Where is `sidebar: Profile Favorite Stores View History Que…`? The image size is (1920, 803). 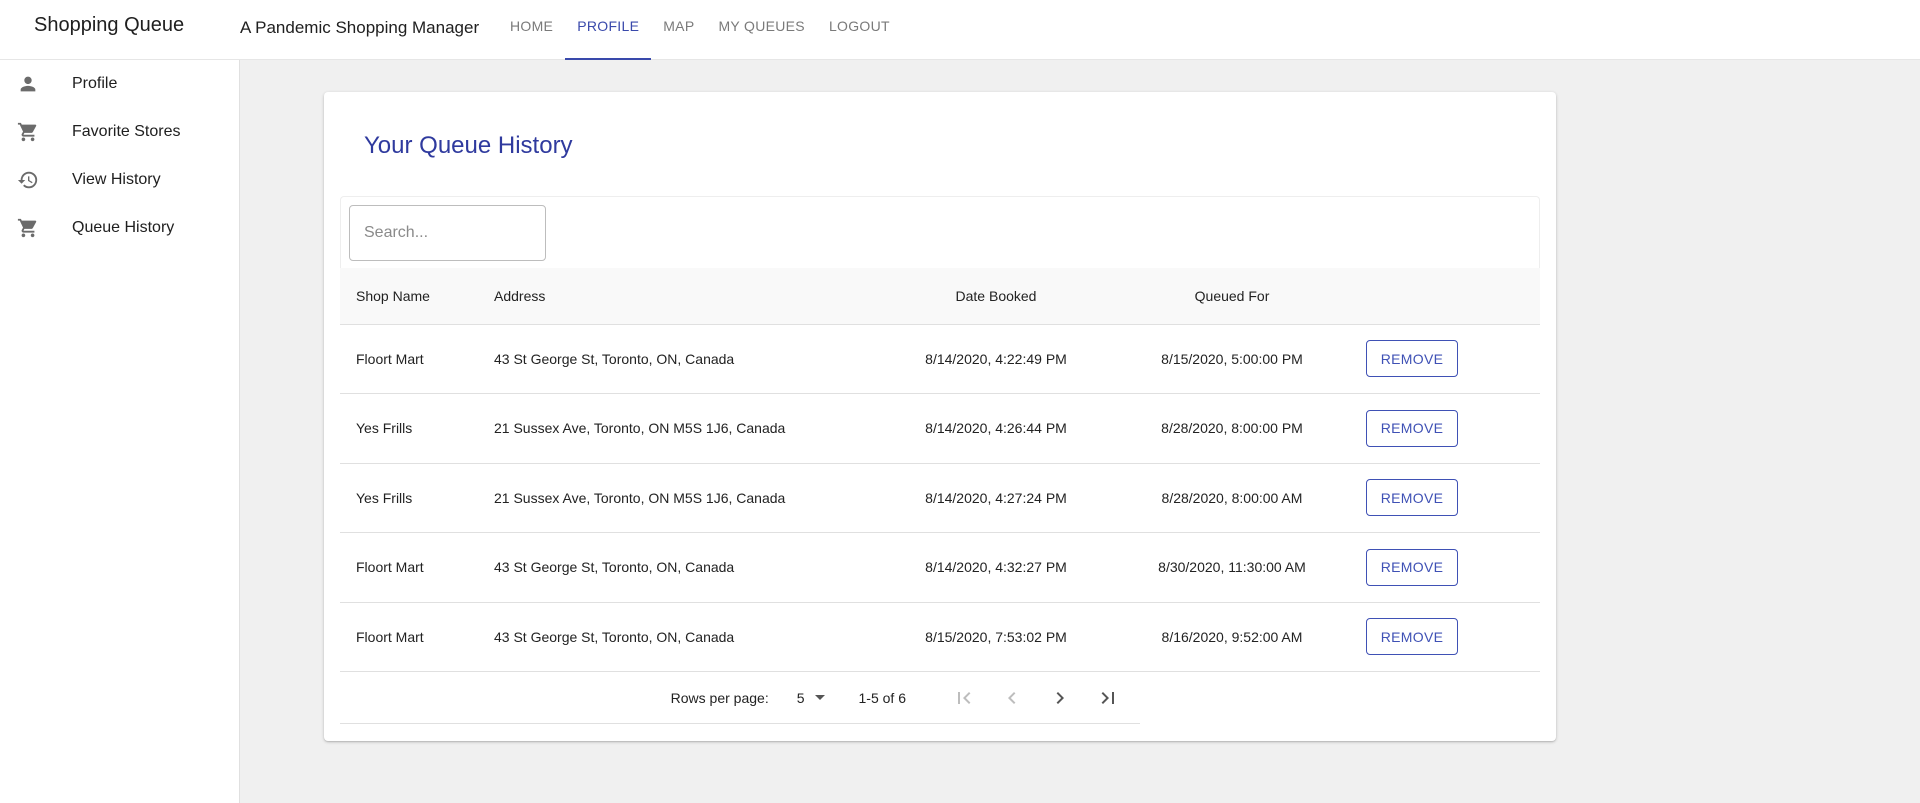
sidebar: Profile Favorite Stores View History Que… is located at coordinates (120, 431).